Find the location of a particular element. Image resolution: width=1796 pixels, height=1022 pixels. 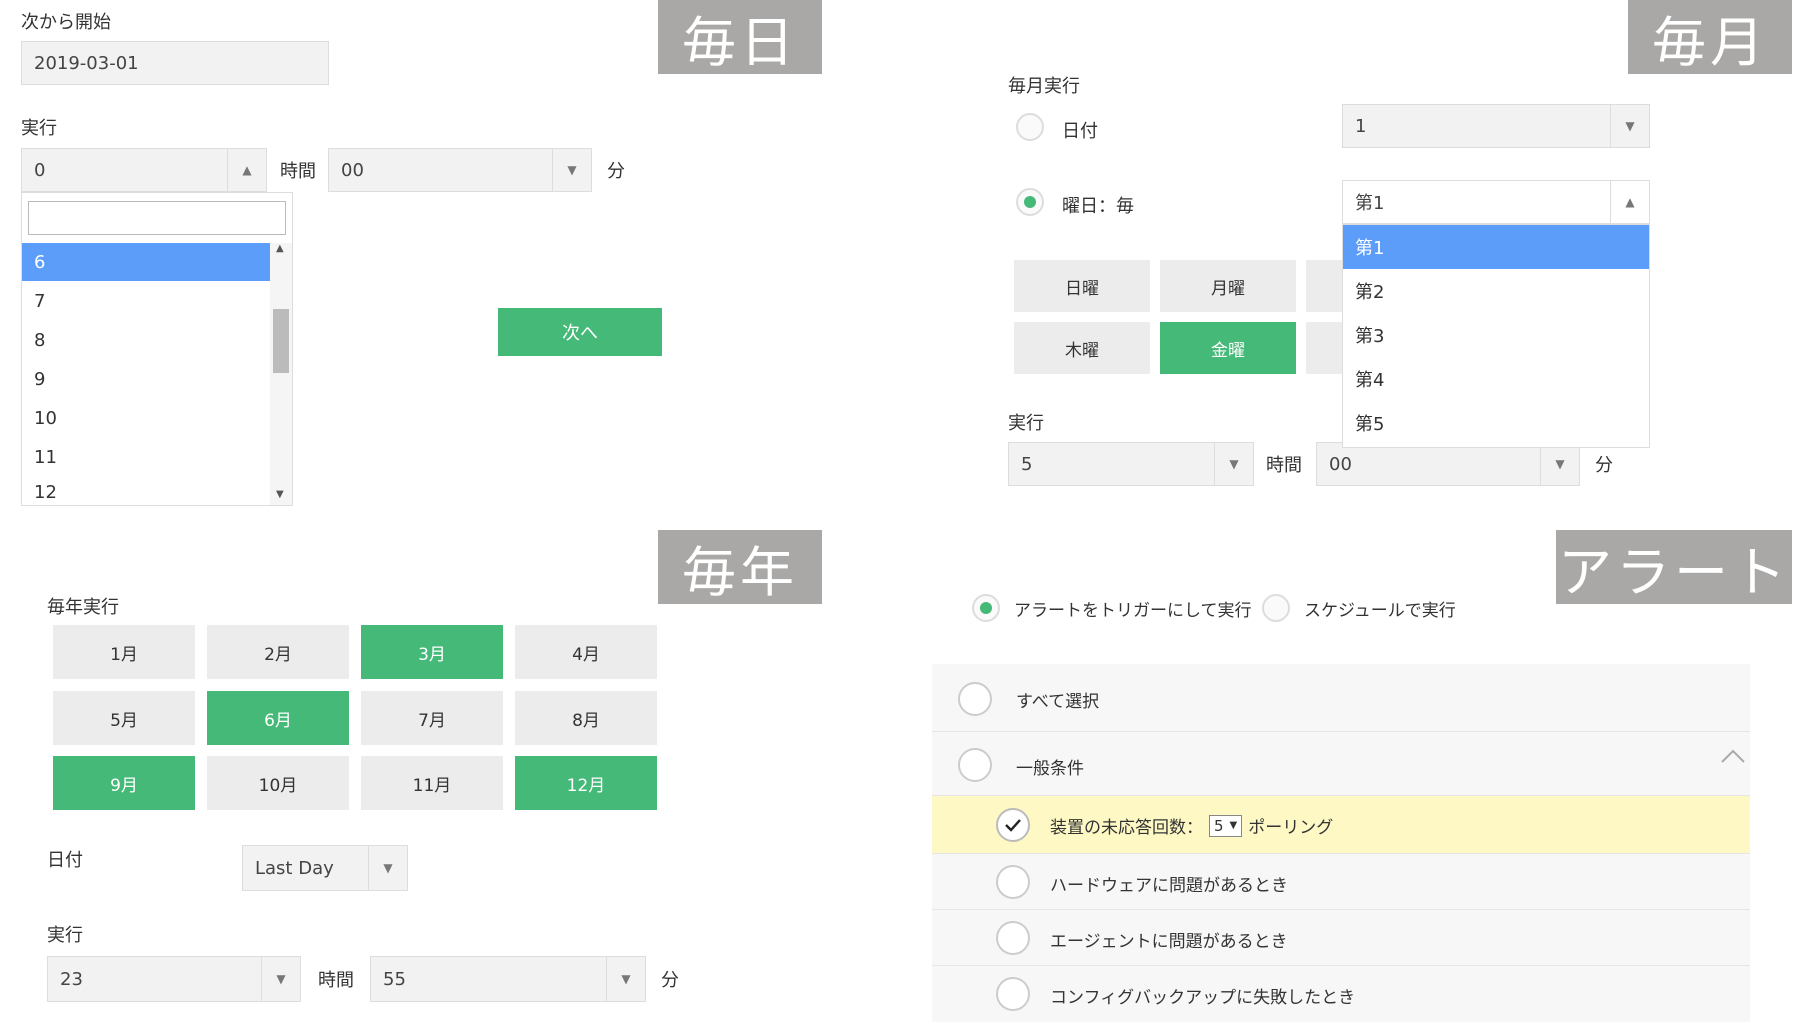

daily-hour-unit: 時間 is located at coordinates (298, 170).